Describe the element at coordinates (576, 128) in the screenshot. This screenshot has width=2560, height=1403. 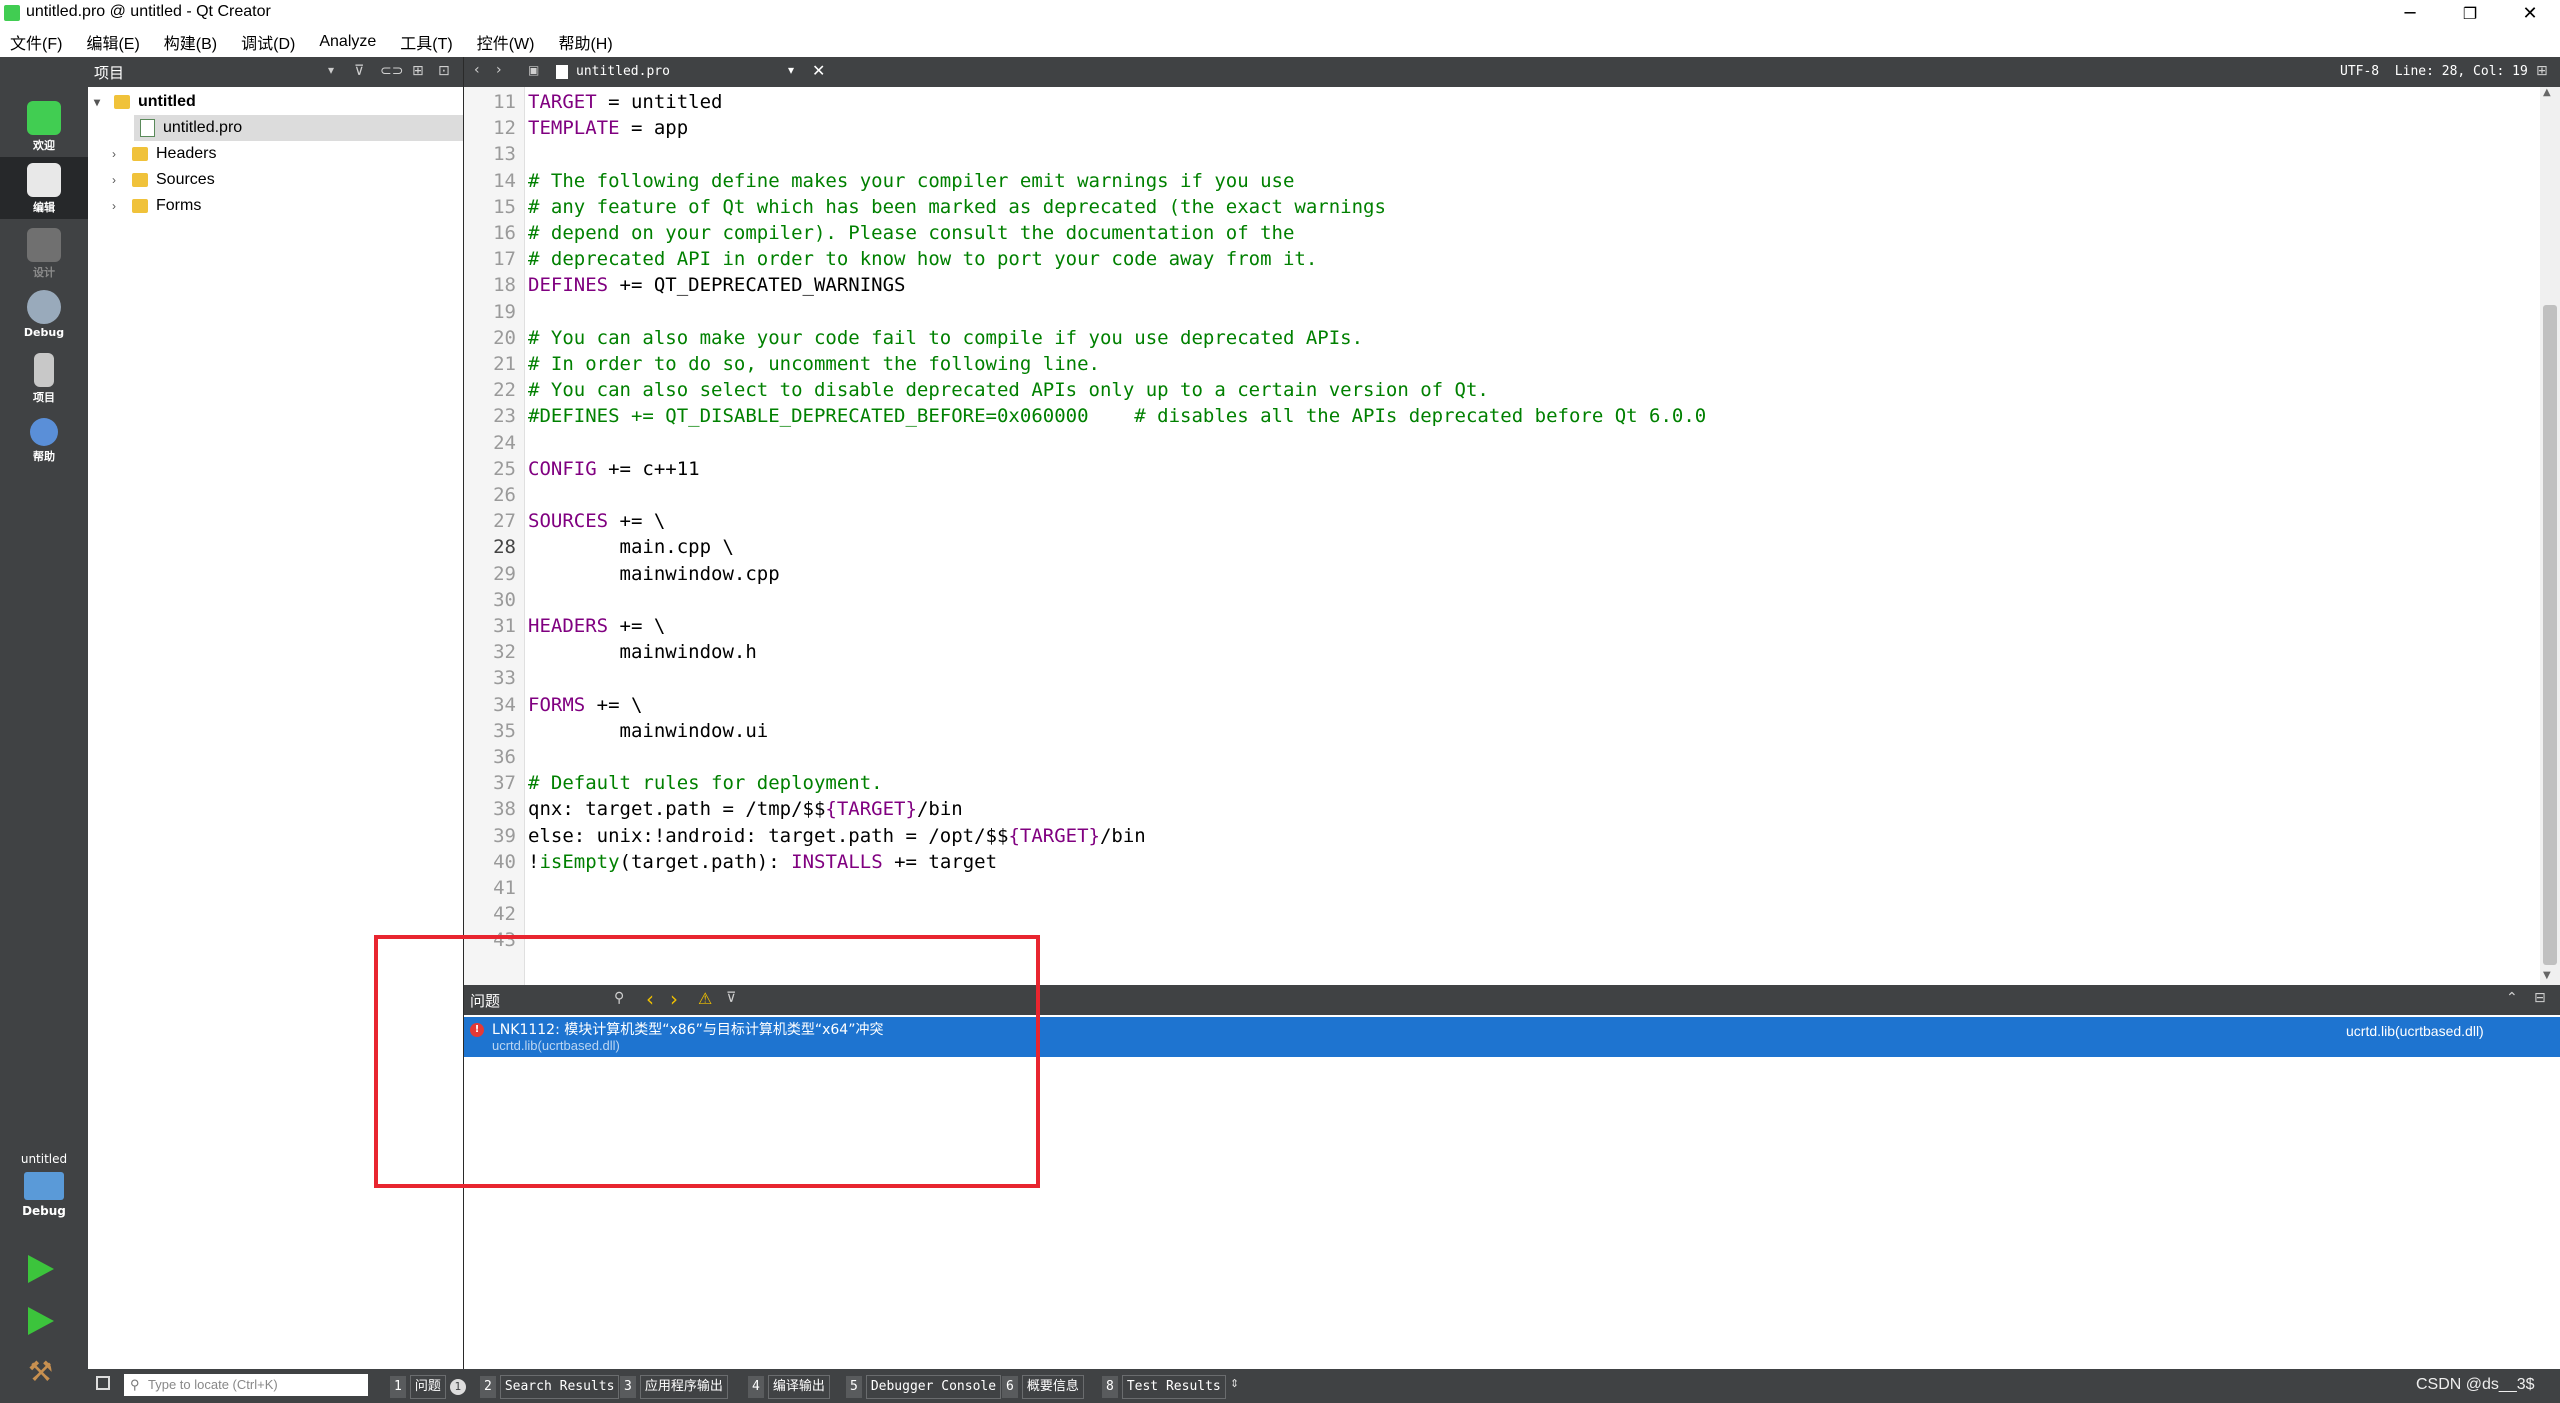
I see `code-line: 12 TEMPLATE = app` at that location.